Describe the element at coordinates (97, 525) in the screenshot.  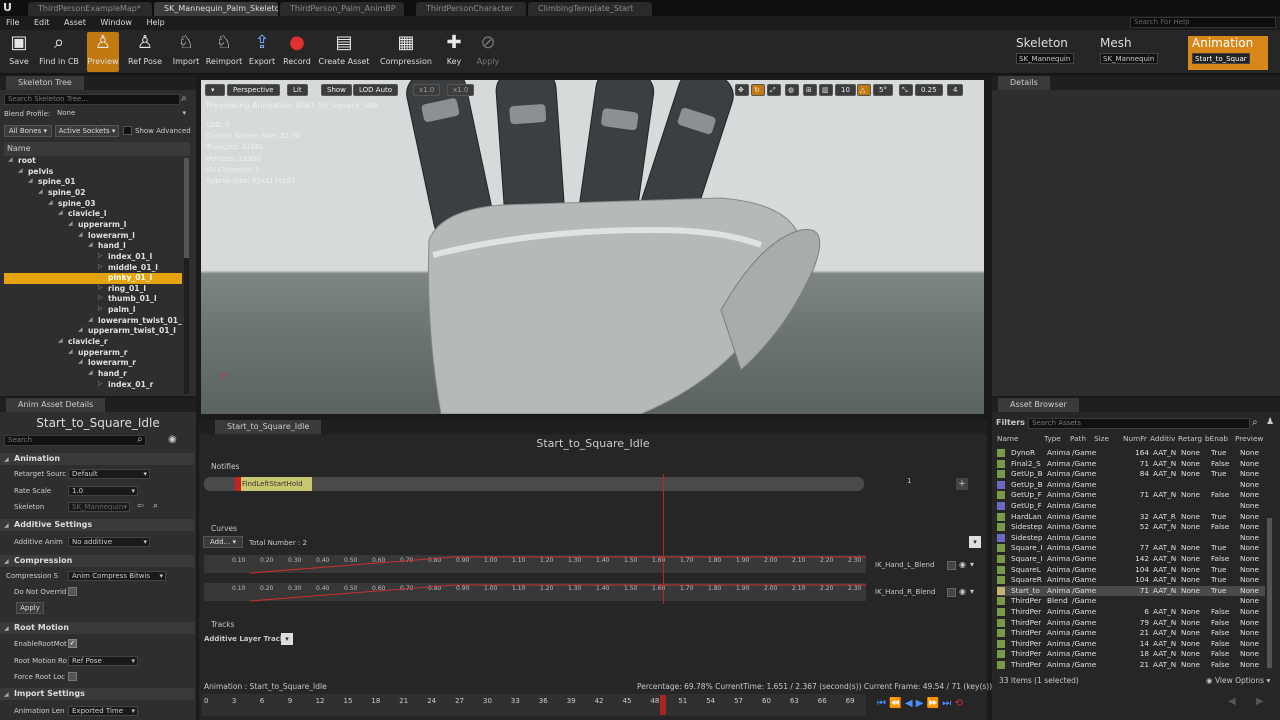
I see `section-additive-settings: Additive Settings` at that location.